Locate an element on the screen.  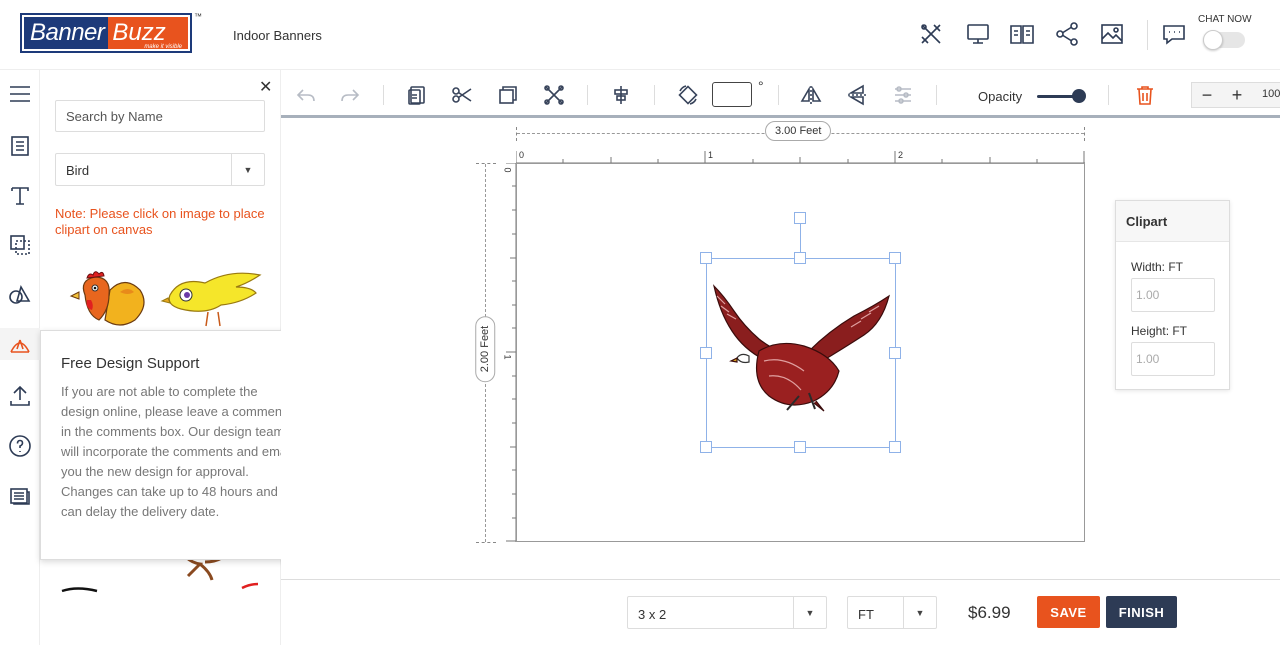
size-select: 3 x 2 ▼ is located at coordinates (727, 612).